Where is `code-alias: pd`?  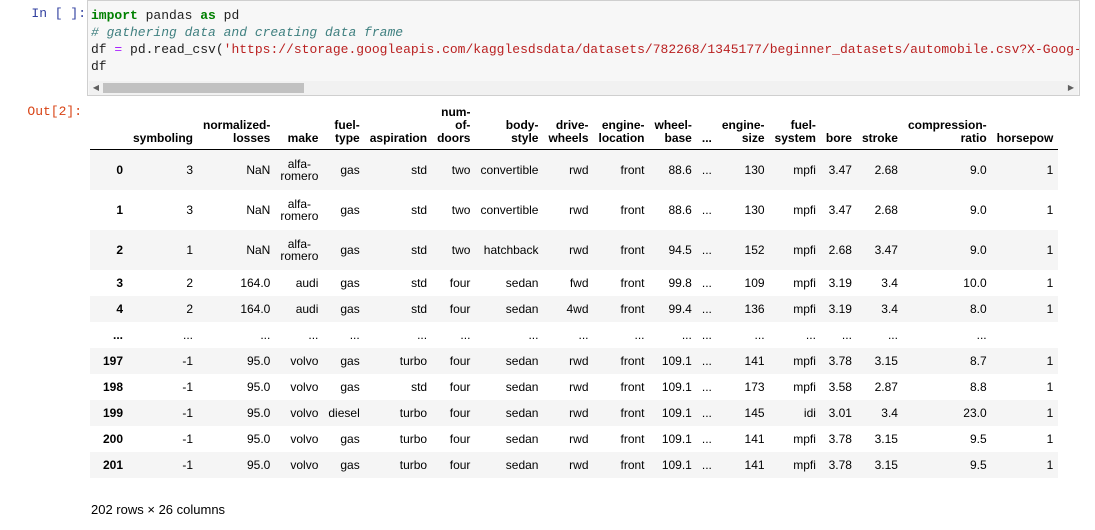 code-alias: pd is located at coordinates (227, 15).